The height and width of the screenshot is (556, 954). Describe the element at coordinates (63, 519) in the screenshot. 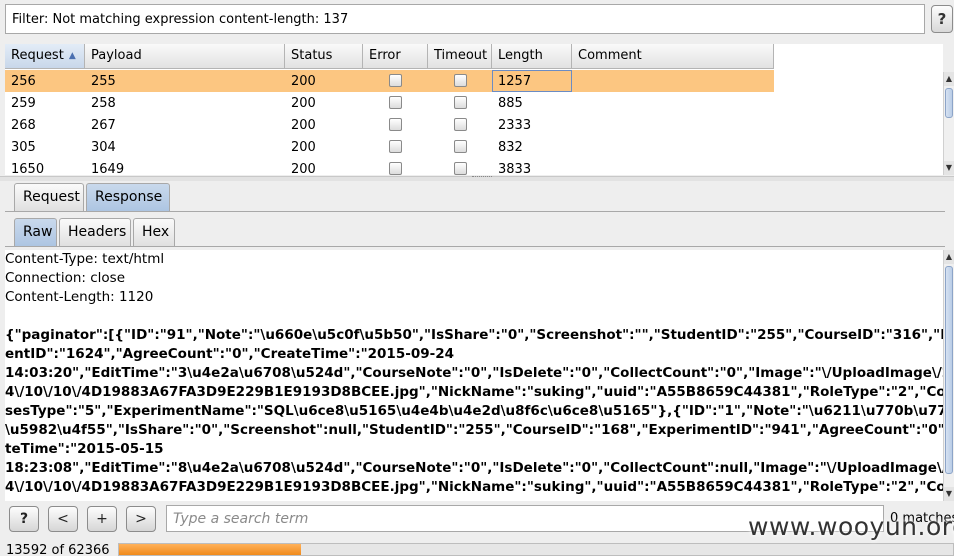

I see `previous-match-button: <` at that location.